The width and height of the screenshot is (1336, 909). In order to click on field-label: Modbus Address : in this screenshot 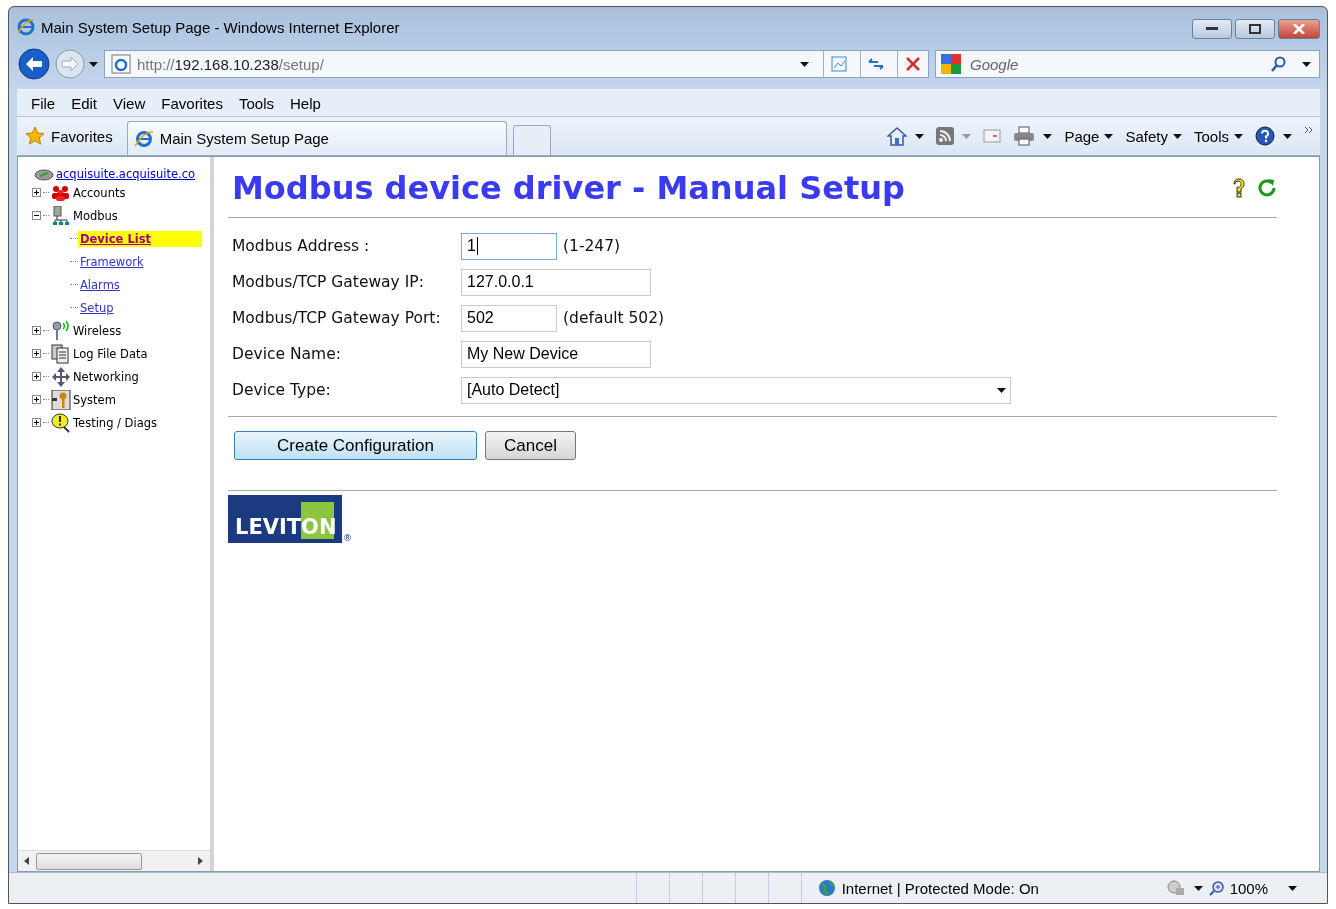, I will do `click(301, 246)`.